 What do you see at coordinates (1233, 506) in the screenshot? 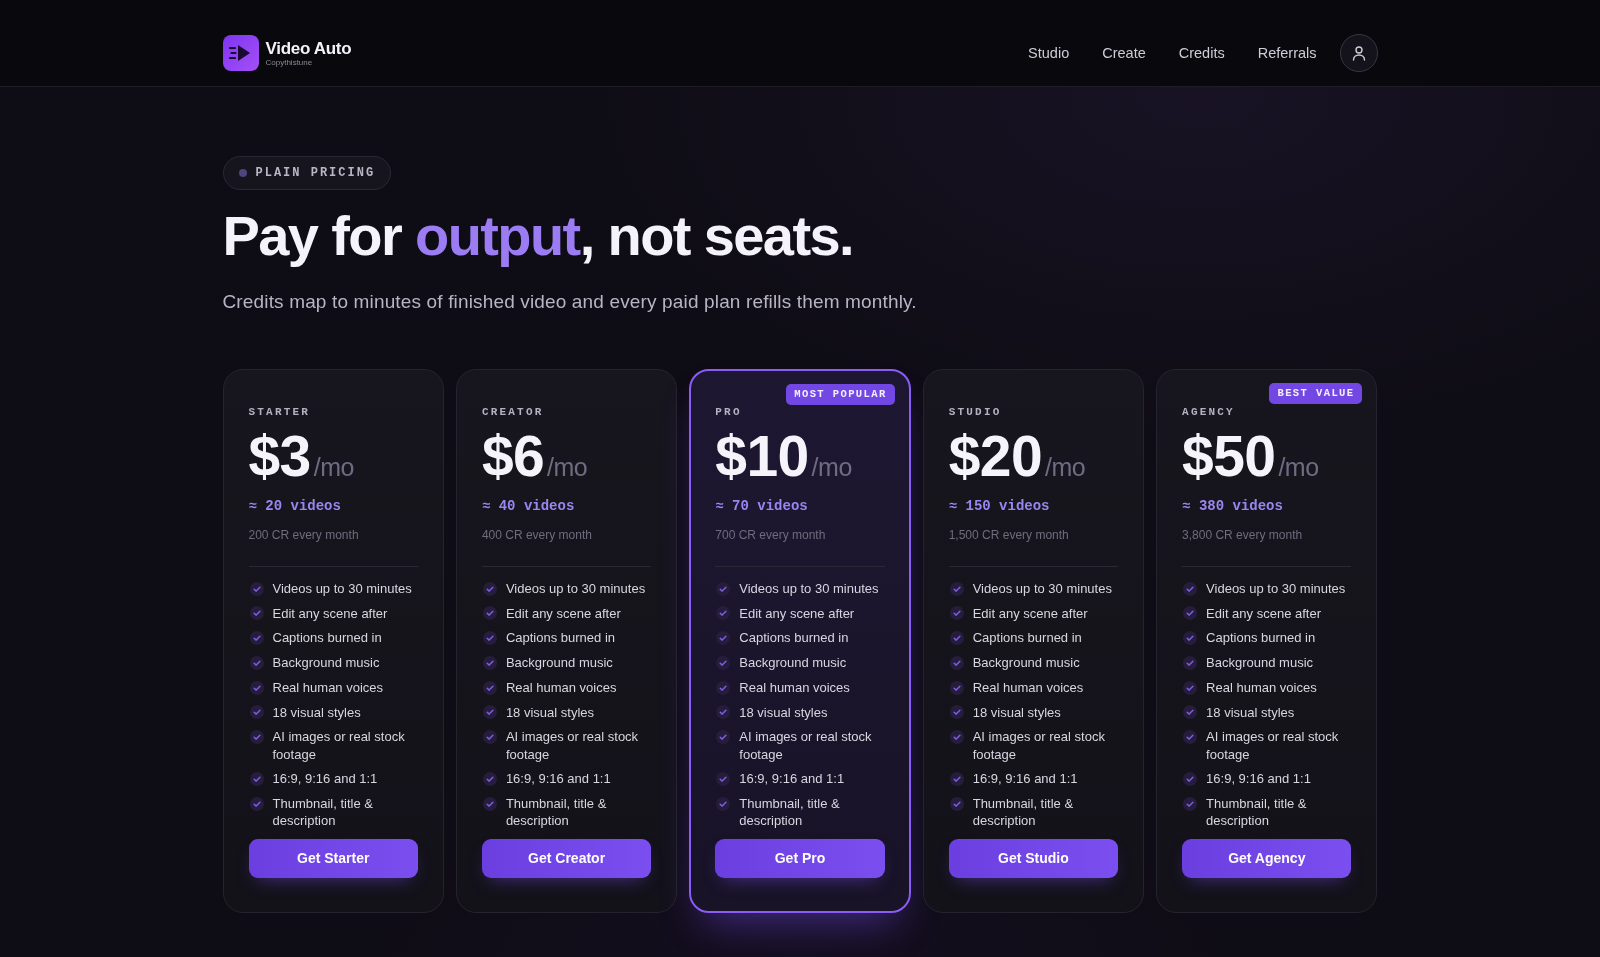
I see `video-estimate: ≈ 380 videos` at bounding box center [1233, 506].